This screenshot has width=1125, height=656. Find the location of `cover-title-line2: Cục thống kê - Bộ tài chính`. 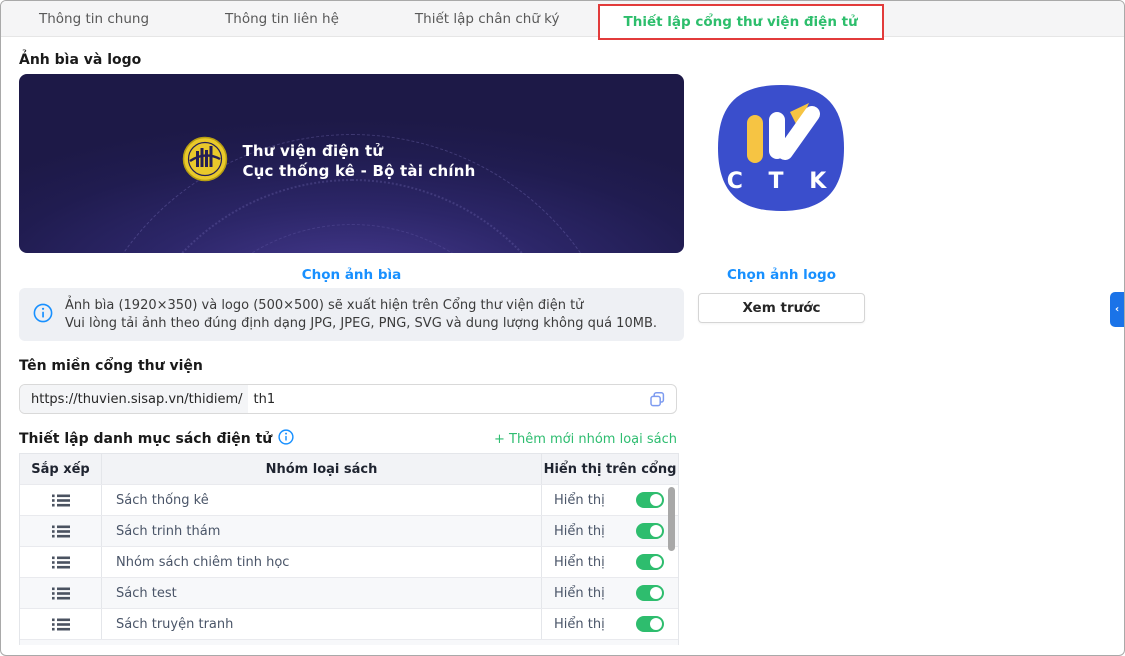

cover-title-line2: Cục thống kê - Bộ tài chính is located at coordinates (359, 170).